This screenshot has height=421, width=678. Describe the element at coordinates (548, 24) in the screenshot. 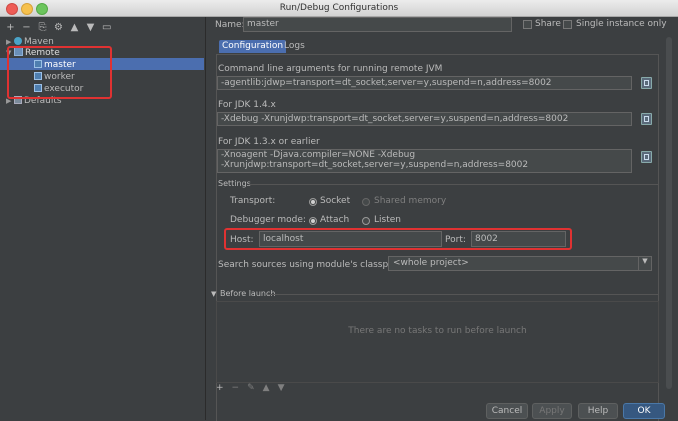

I see `share-label: Share` at that location.